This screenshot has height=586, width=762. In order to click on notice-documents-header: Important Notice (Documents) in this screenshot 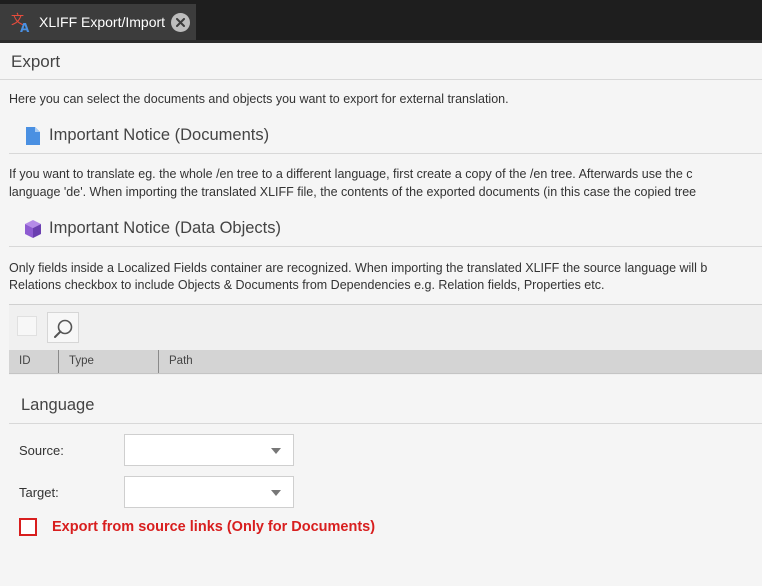, I will do `click(385, 137)`.